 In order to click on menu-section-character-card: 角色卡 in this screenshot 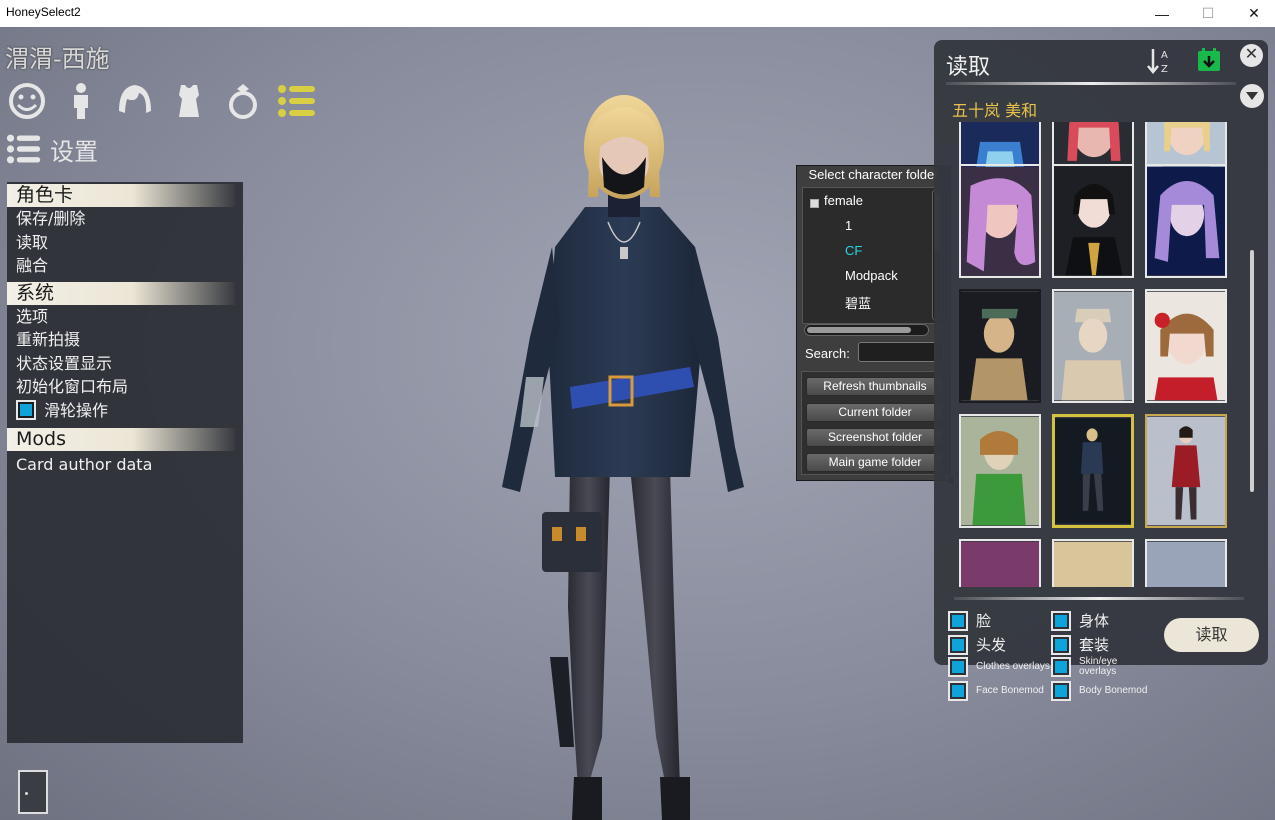, I will do `click(121, 195)`.